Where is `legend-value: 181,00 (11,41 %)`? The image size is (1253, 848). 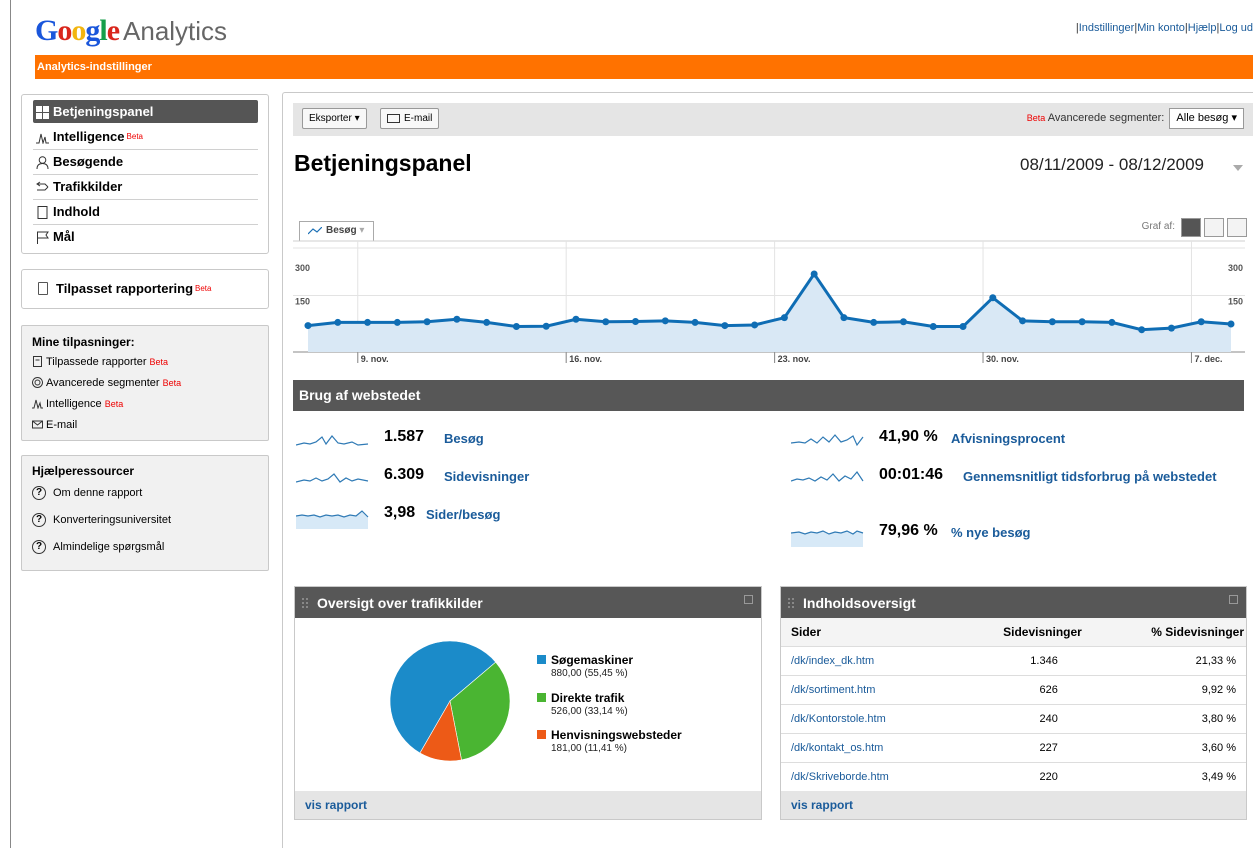 legend-value: 181,00 (11,41 %) is located at coordinates (589, 748).